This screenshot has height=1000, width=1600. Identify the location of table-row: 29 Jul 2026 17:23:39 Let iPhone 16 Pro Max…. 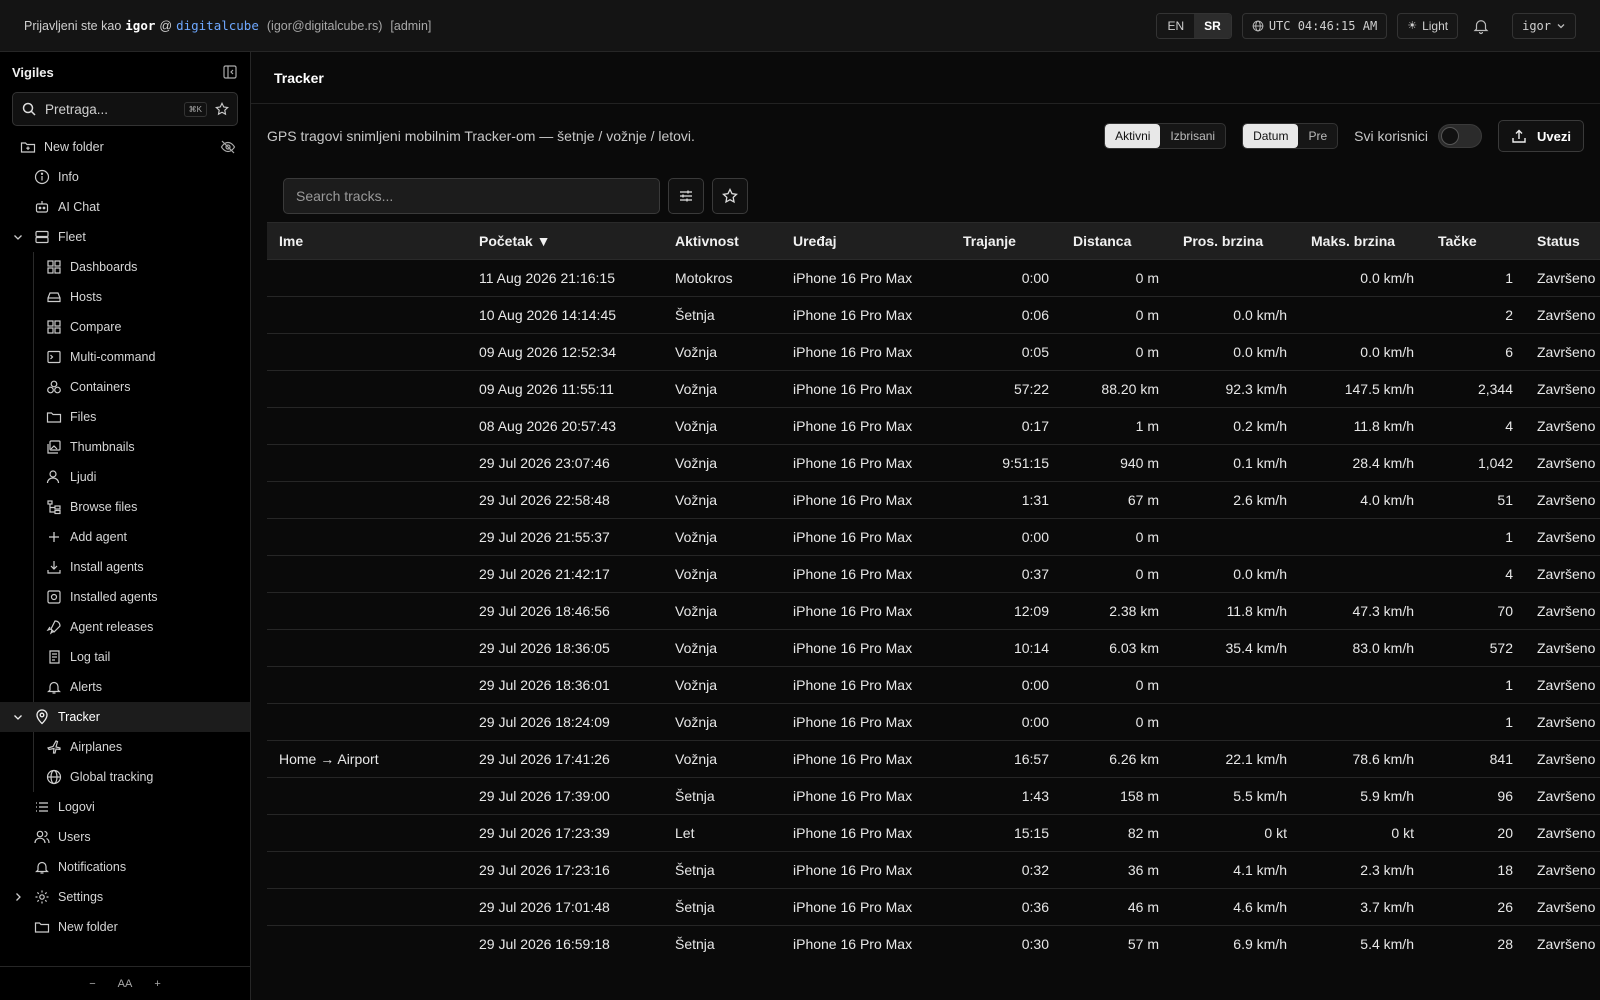
(933, 833).